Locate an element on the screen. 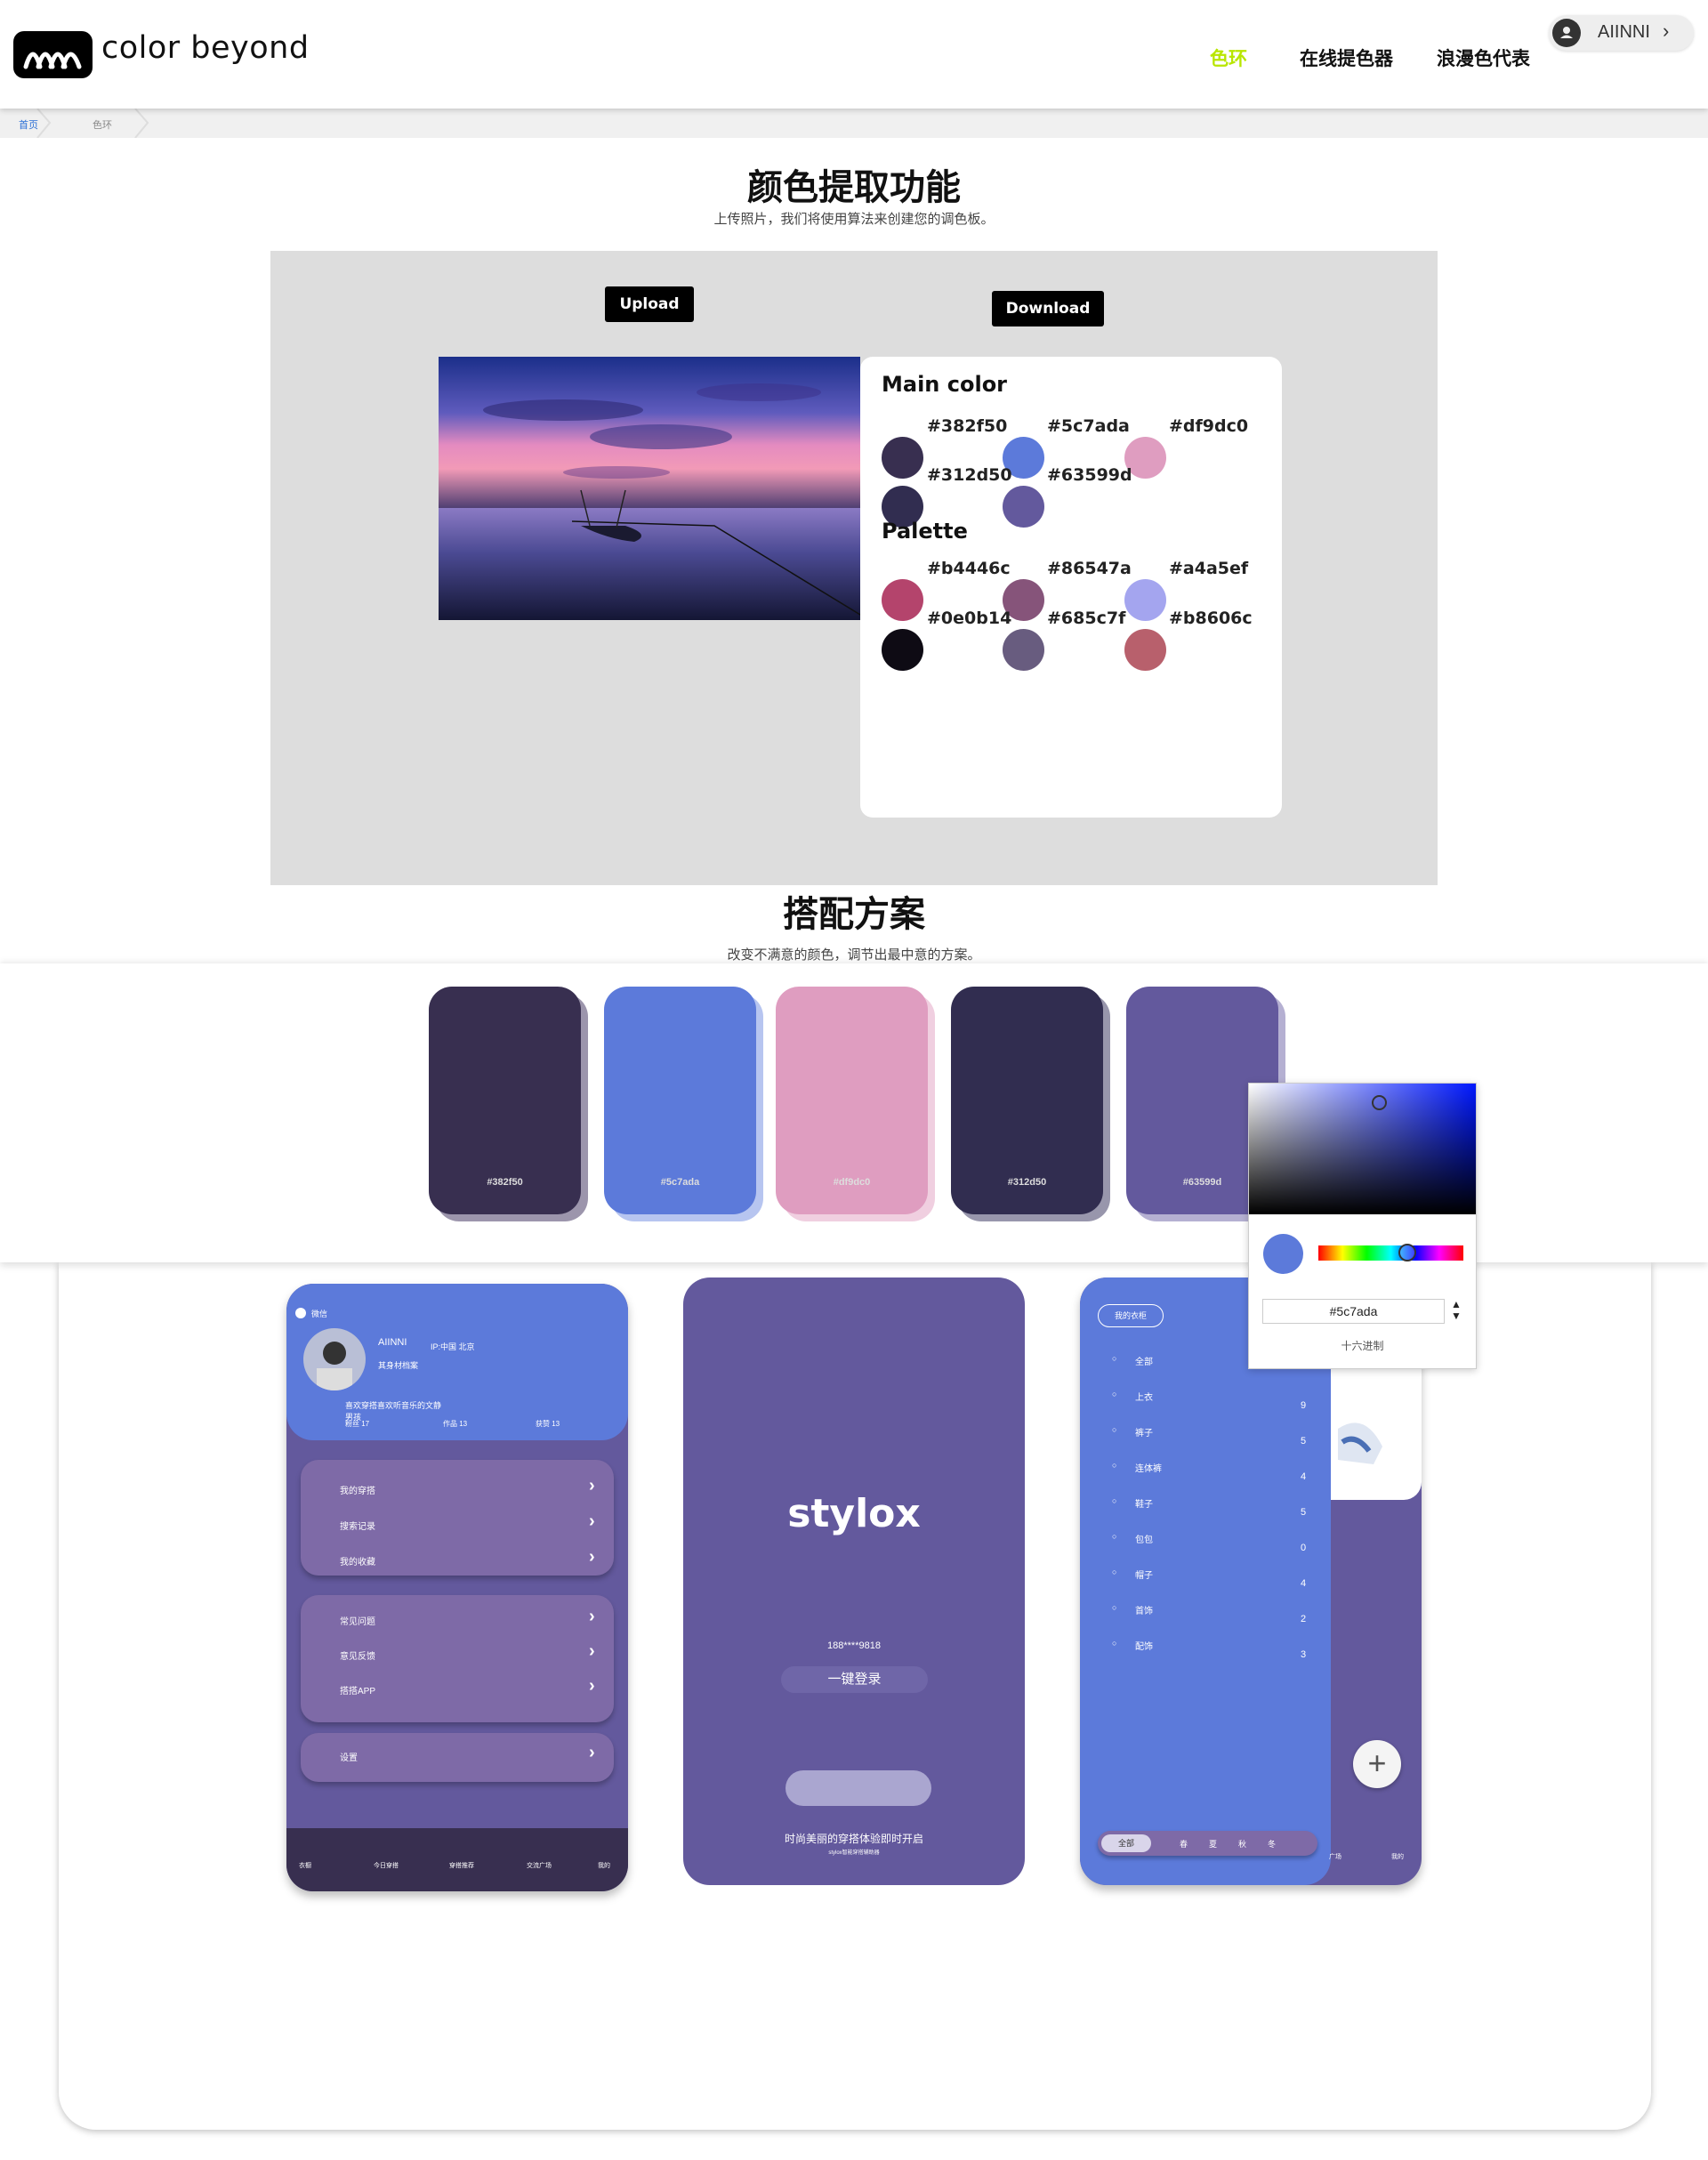 The height and width of the screenshot is (2160, 1708). palette-hex-1: #b4446c is located at coordinates (969, 568).